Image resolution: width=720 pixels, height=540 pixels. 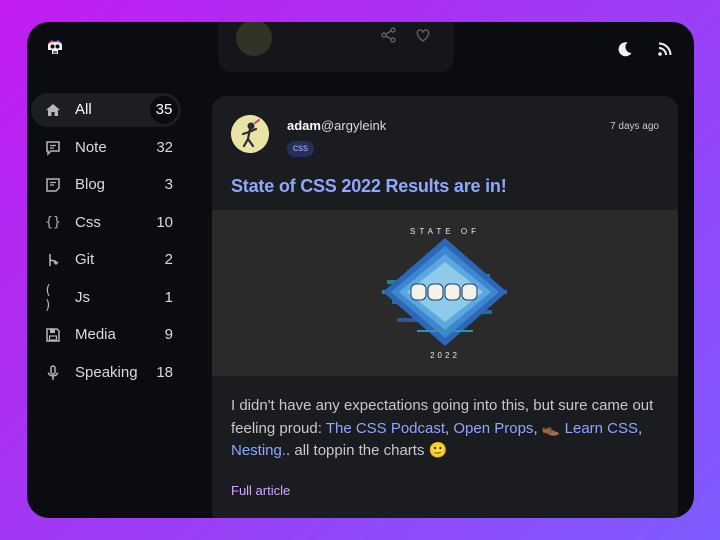 I want to click on hero-bottom-text: 2022, so click(x=445, y=355).